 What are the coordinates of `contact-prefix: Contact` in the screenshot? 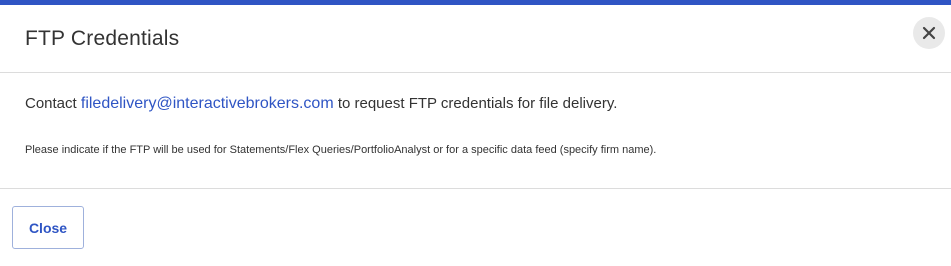 It's located at (53, 103).